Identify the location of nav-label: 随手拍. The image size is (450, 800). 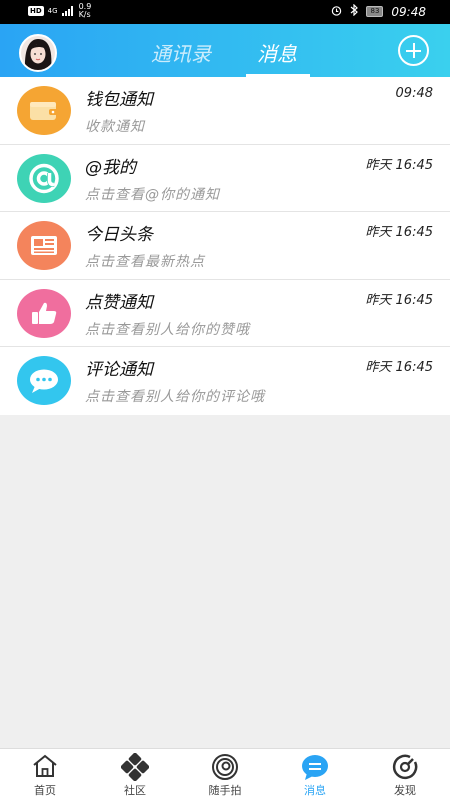
(225, 790).